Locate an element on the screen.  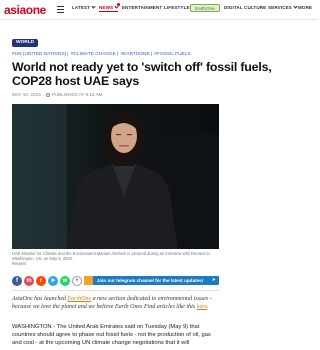
nav-news: NEWS is located at coordinates (110, 7).